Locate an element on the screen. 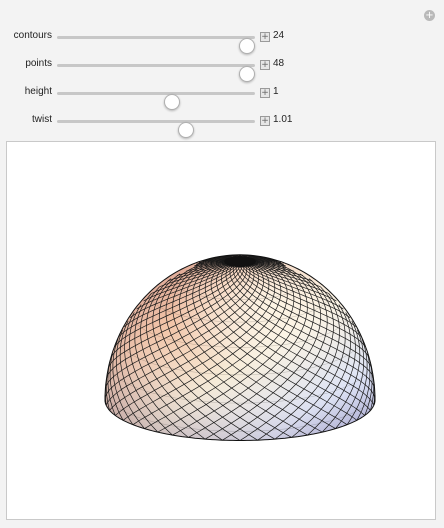 The width and height of the screenshot is (444, 528). hemisphere-apex is located at coordinates (240, 262).